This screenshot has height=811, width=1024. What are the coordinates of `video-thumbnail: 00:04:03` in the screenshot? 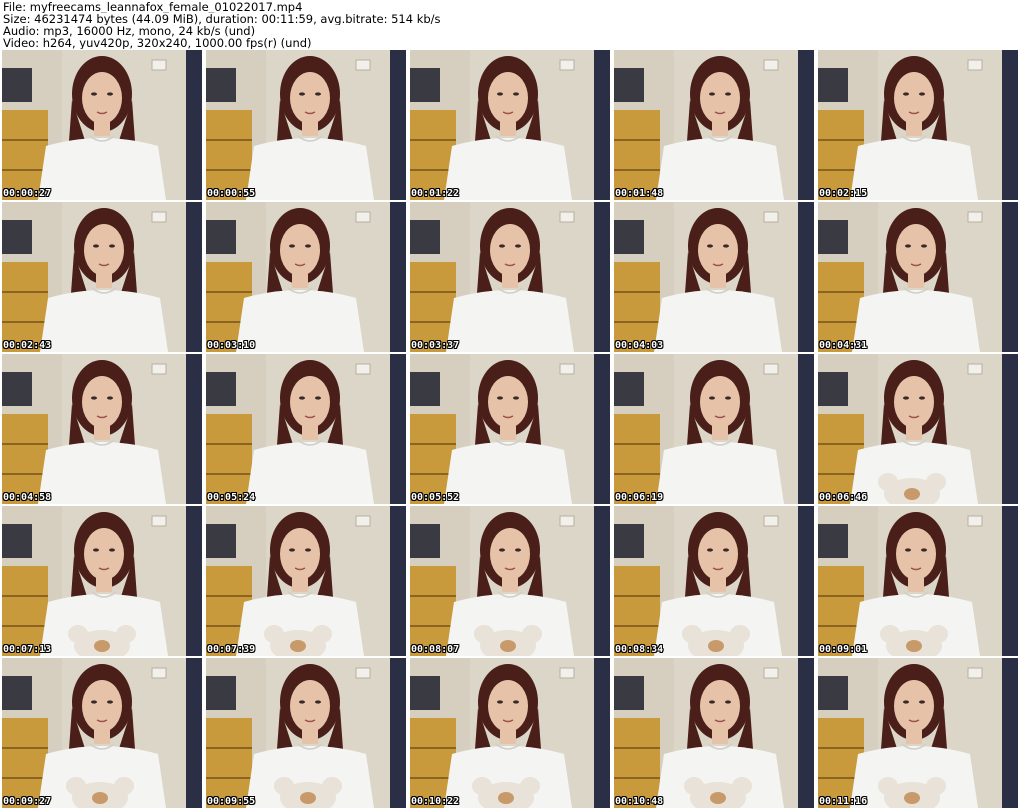 It's located at (714, 277).